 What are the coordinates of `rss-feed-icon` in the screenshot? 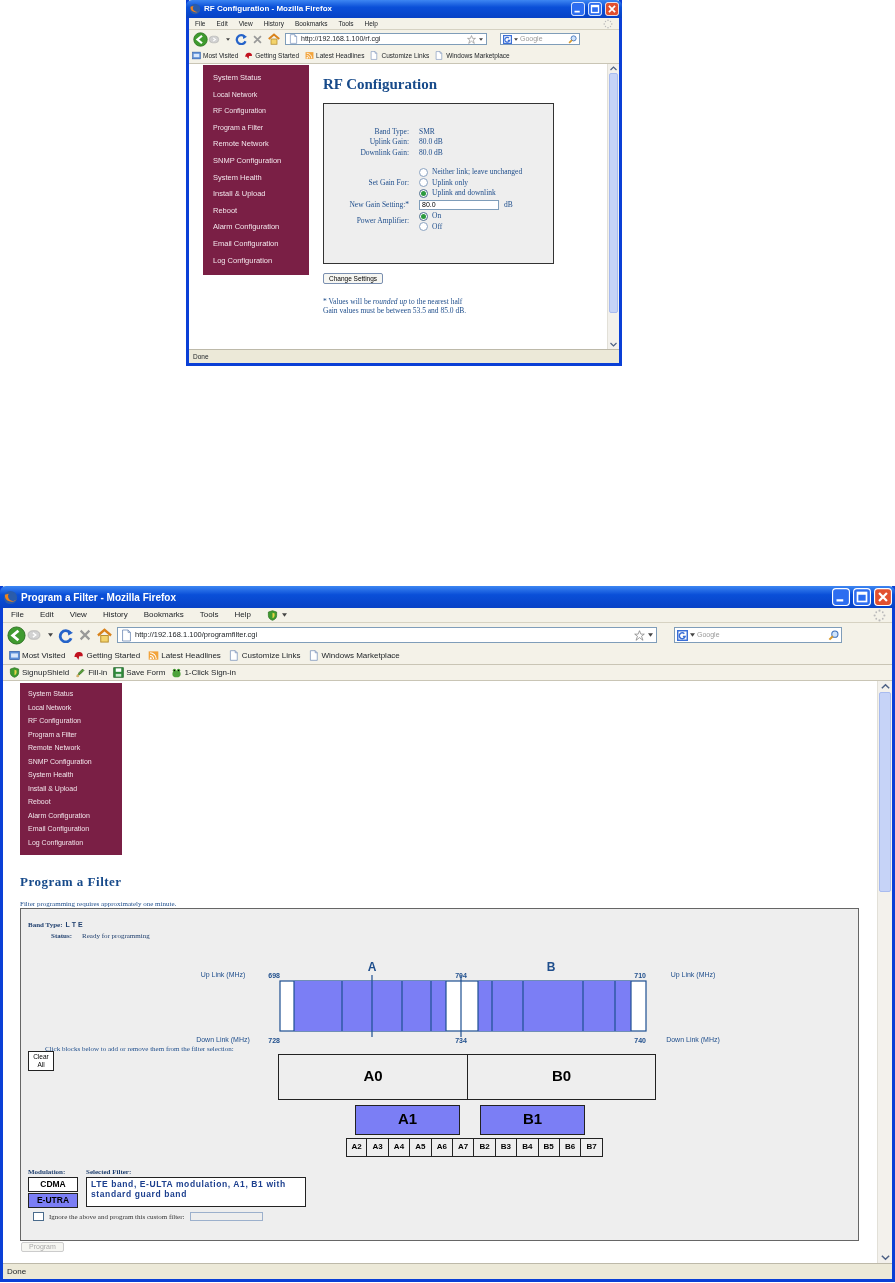 It's located at (154, 655).